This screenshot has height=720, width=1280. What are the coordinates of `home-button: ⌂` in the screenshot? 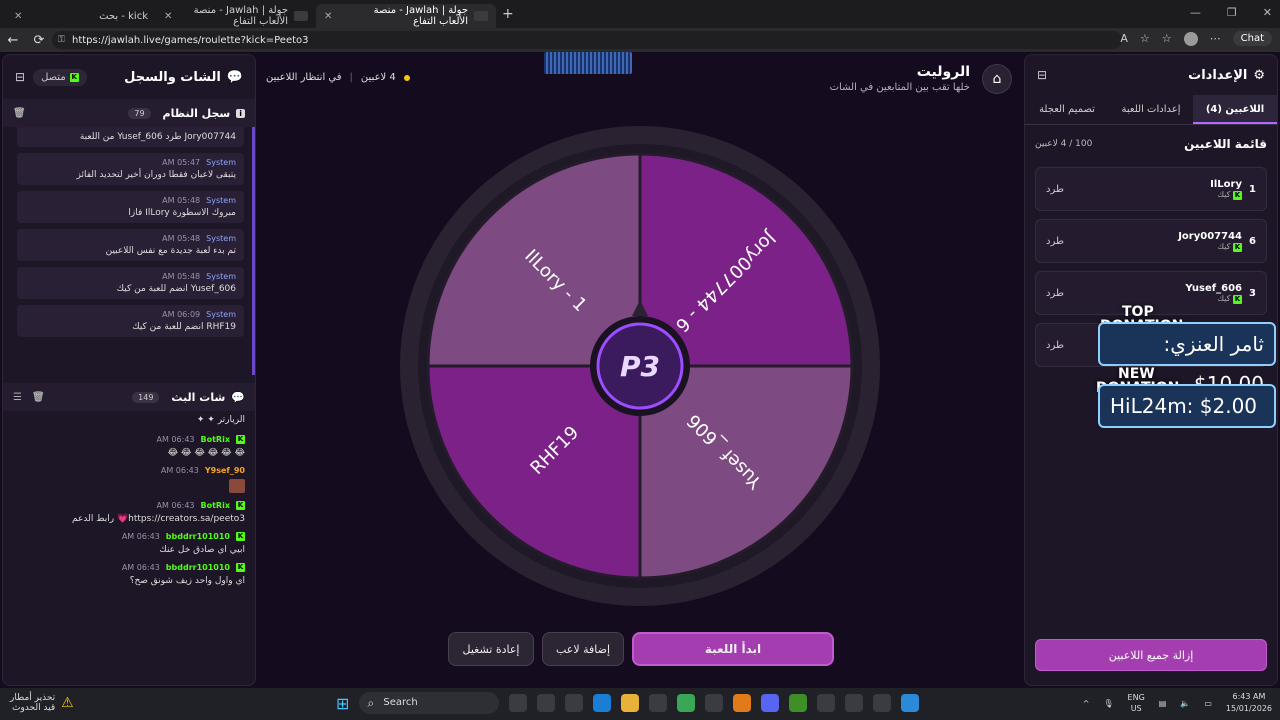 It's located at (997, 79).